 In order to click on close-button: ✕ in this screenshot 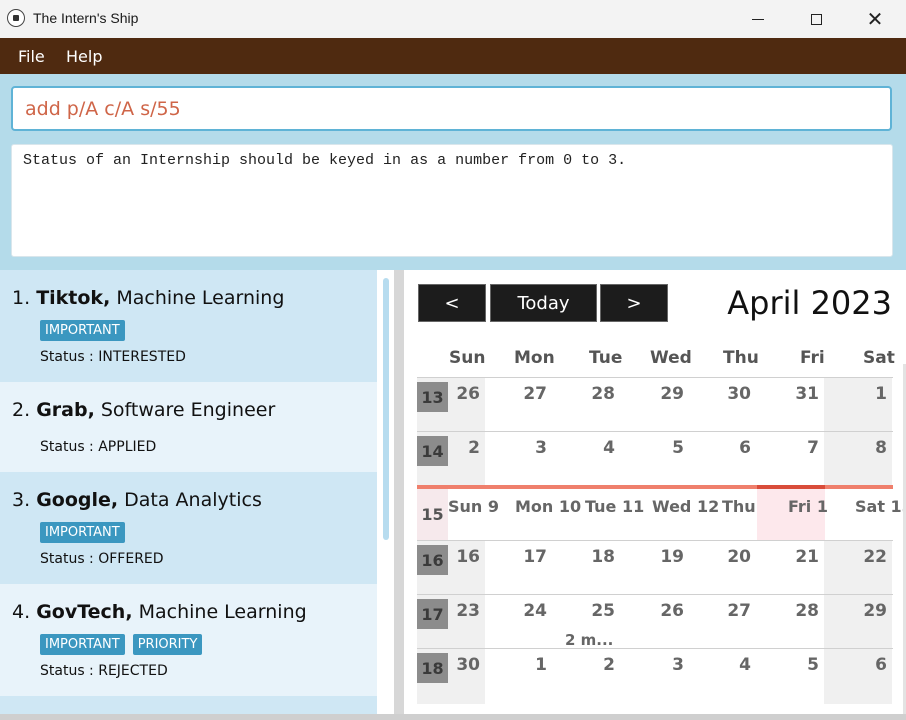, I will do `click(875, 19)`.